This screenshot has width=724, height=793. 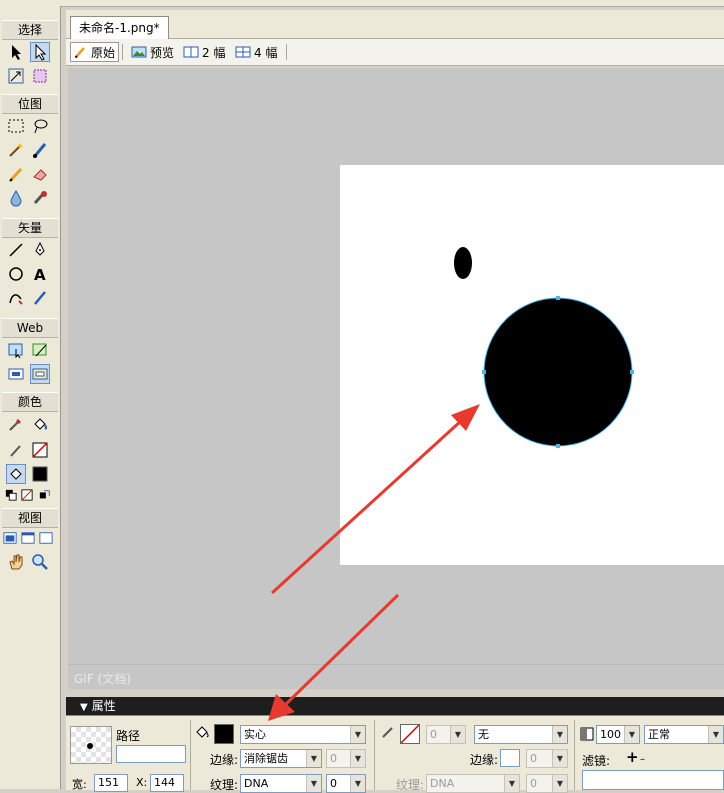 What do you see at coordinates (433, 734) in the screenshot?
I see `stroke-size-value: 0` at bounding box center [433, 734].